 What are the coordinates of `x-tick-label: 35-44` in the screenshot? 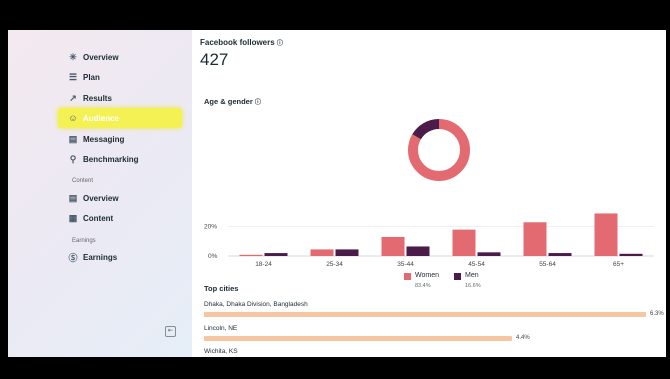 It's located at (405, 264).